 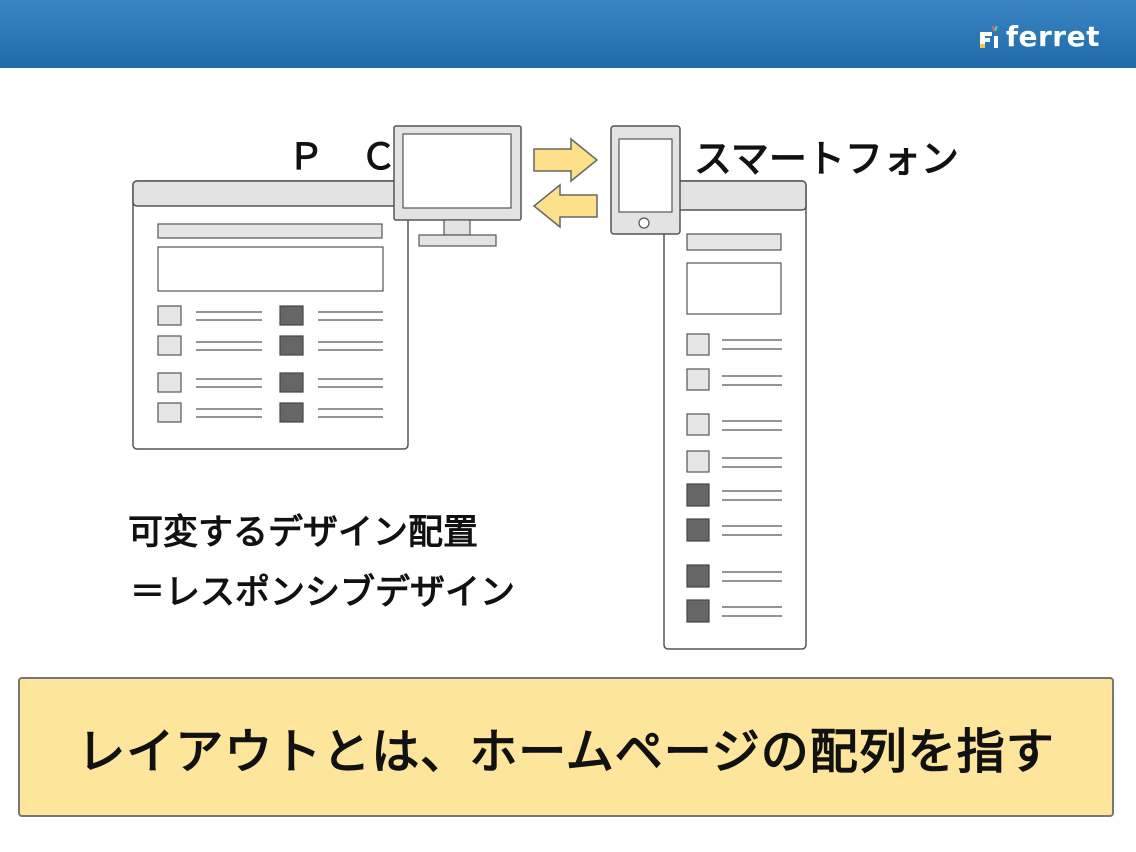 What do you see at coordinates (303, 533) in the screenshot?
I see `caption-line-1: 可変するデザイン配置` at bounding box center [303, 533].